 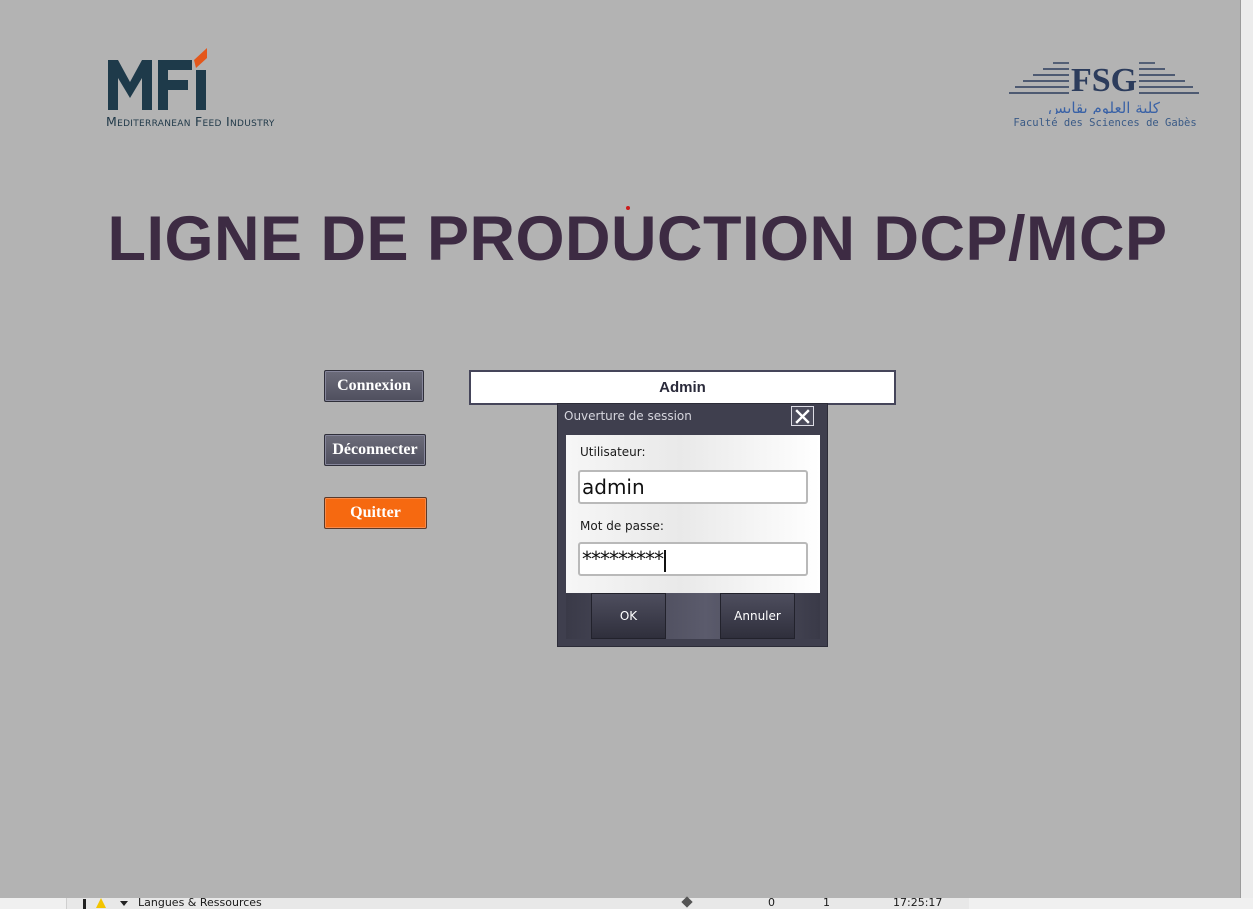 What do you see at coordinates (157, 79) in the screenshot?
I see `mfi-logo-mark` at bounding box center [157, 79].